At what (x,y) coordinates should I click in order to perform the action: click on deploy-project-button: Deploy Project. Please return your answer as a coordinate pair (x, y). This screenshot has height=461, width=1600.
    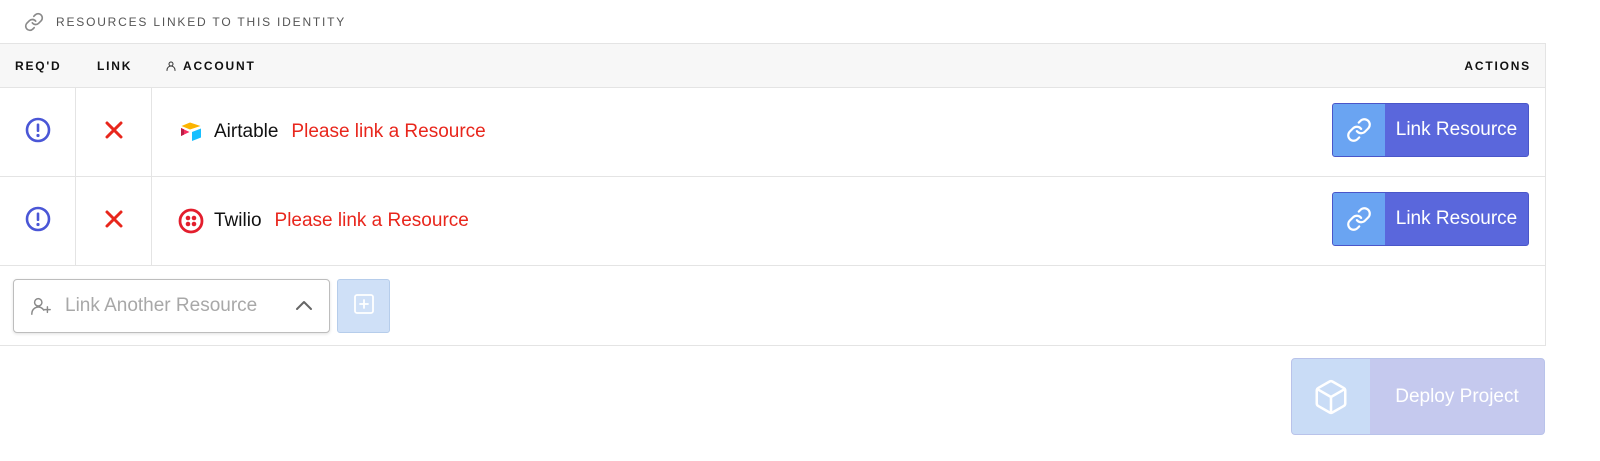
    Looking at the image, I should click on (1418, 396).